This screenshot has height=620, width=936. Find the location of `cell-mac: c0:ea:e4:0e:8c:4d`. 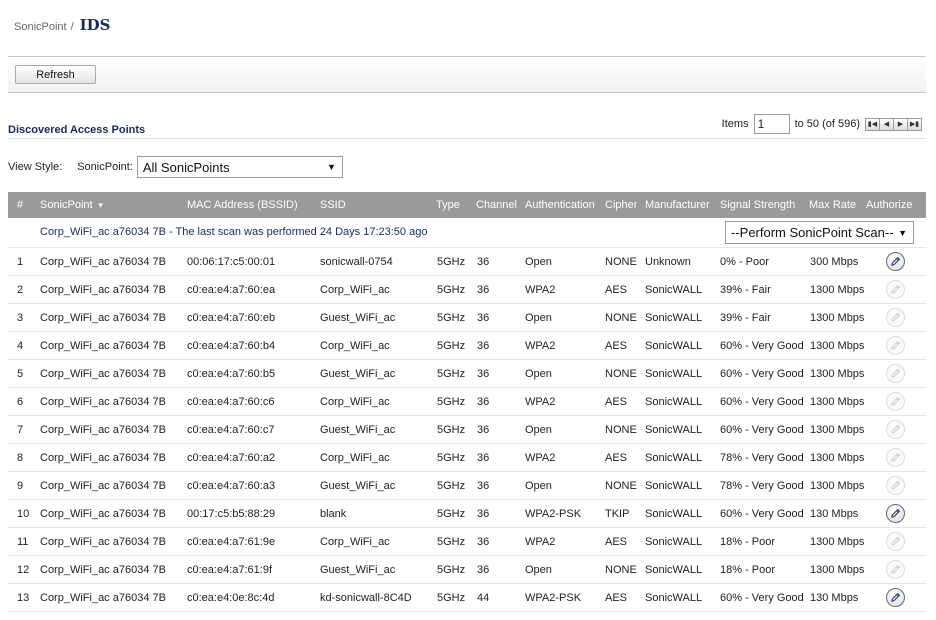

cell-mac: c0:ea:e4:0e:8c:4d is located at coordinates (231, 597).